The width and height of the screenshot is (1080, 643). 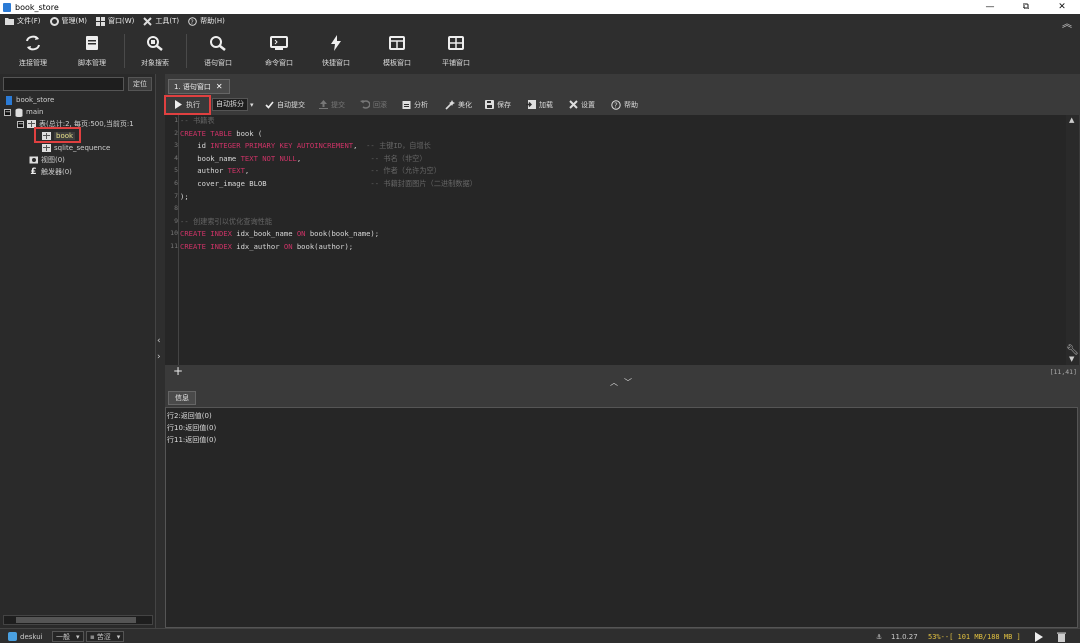 I want to click on tree-node-triggers: £ 触发器(0), so click(x=50, y=172).